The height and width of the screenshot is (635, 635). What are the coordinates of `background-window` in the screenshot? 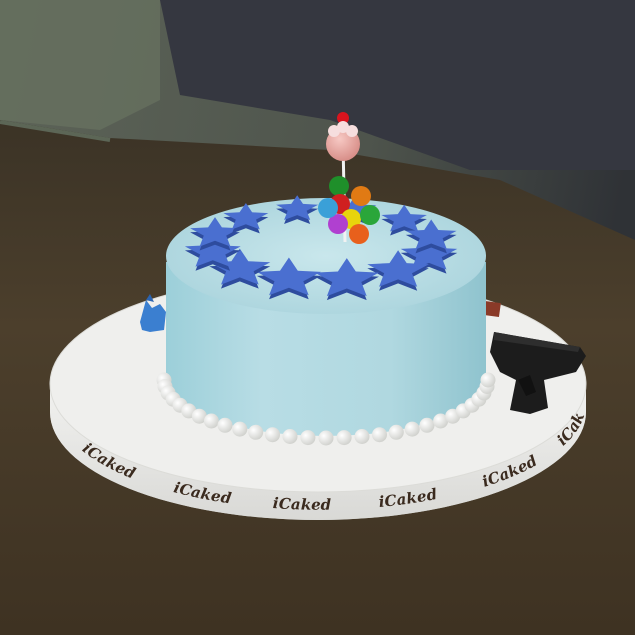 It's located at (80, 65).